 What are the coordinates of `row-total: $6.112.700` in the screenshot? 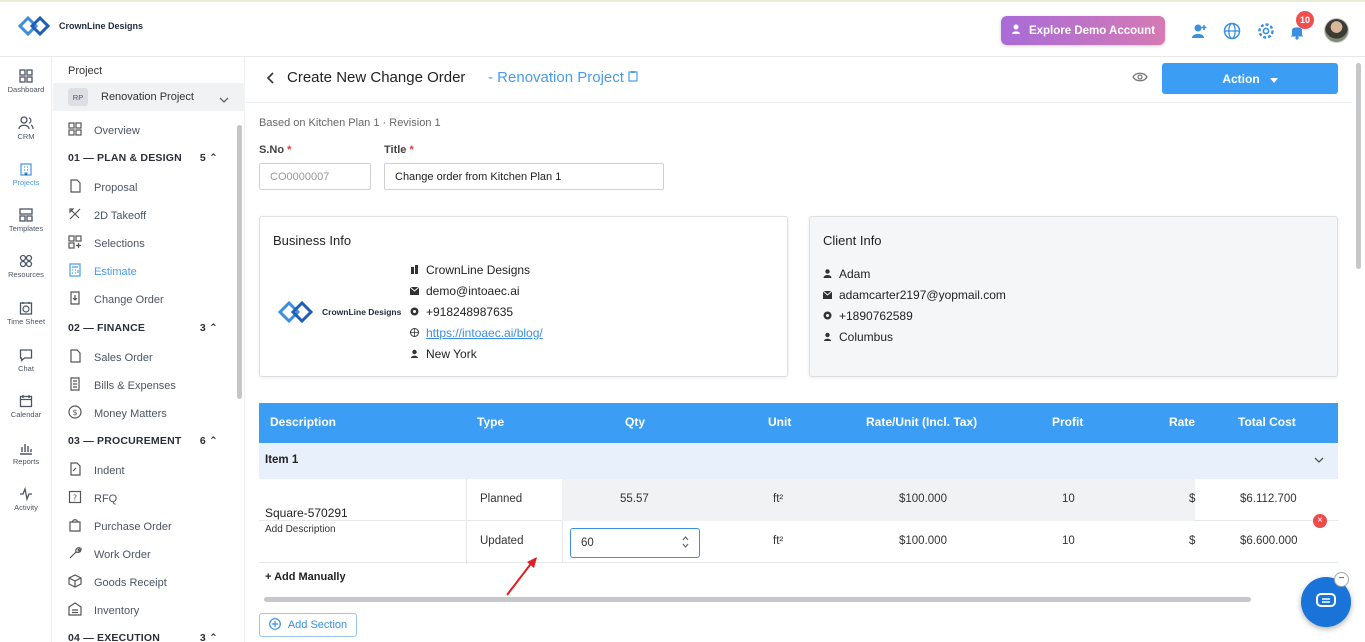 It's located at (1268, 499).